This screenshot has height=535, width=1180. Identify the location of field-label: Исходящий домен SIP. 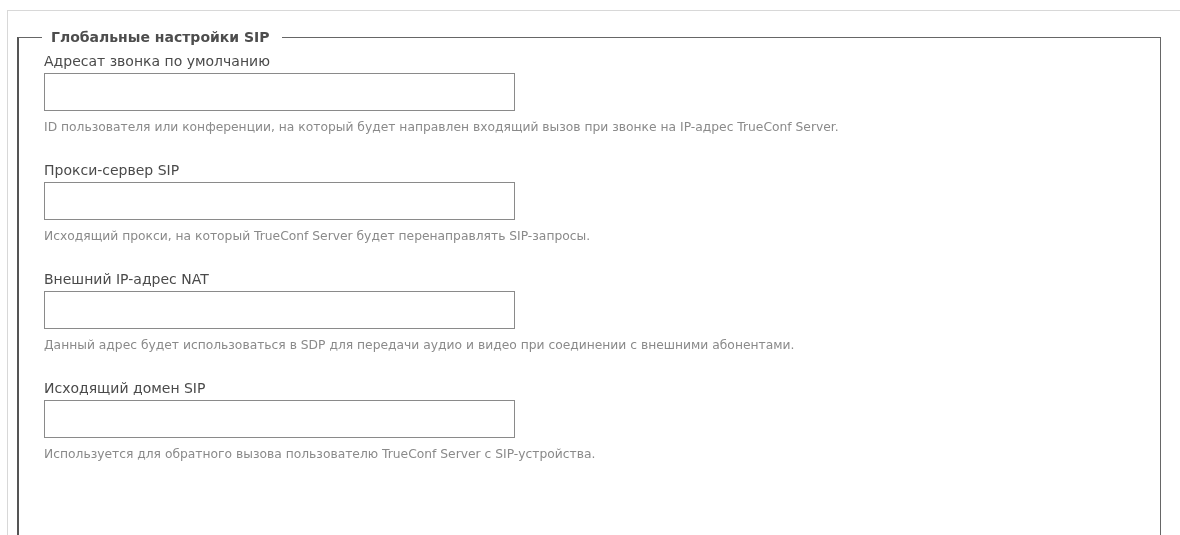
(125, 388).